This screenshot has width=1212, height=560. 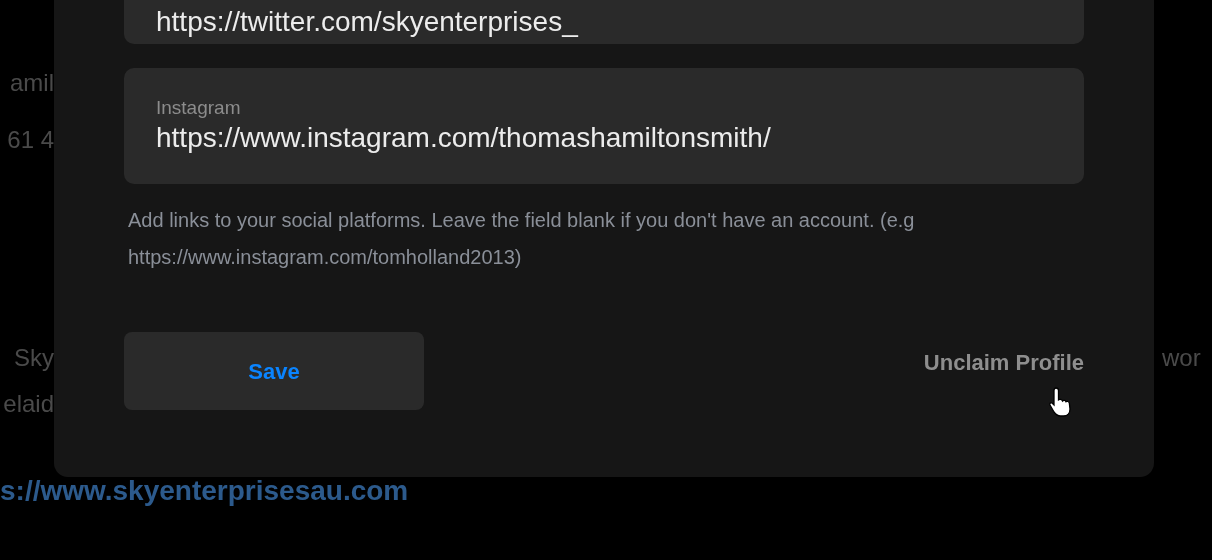 I want to click on field-label: Instagram, so click(x=199, y=108).